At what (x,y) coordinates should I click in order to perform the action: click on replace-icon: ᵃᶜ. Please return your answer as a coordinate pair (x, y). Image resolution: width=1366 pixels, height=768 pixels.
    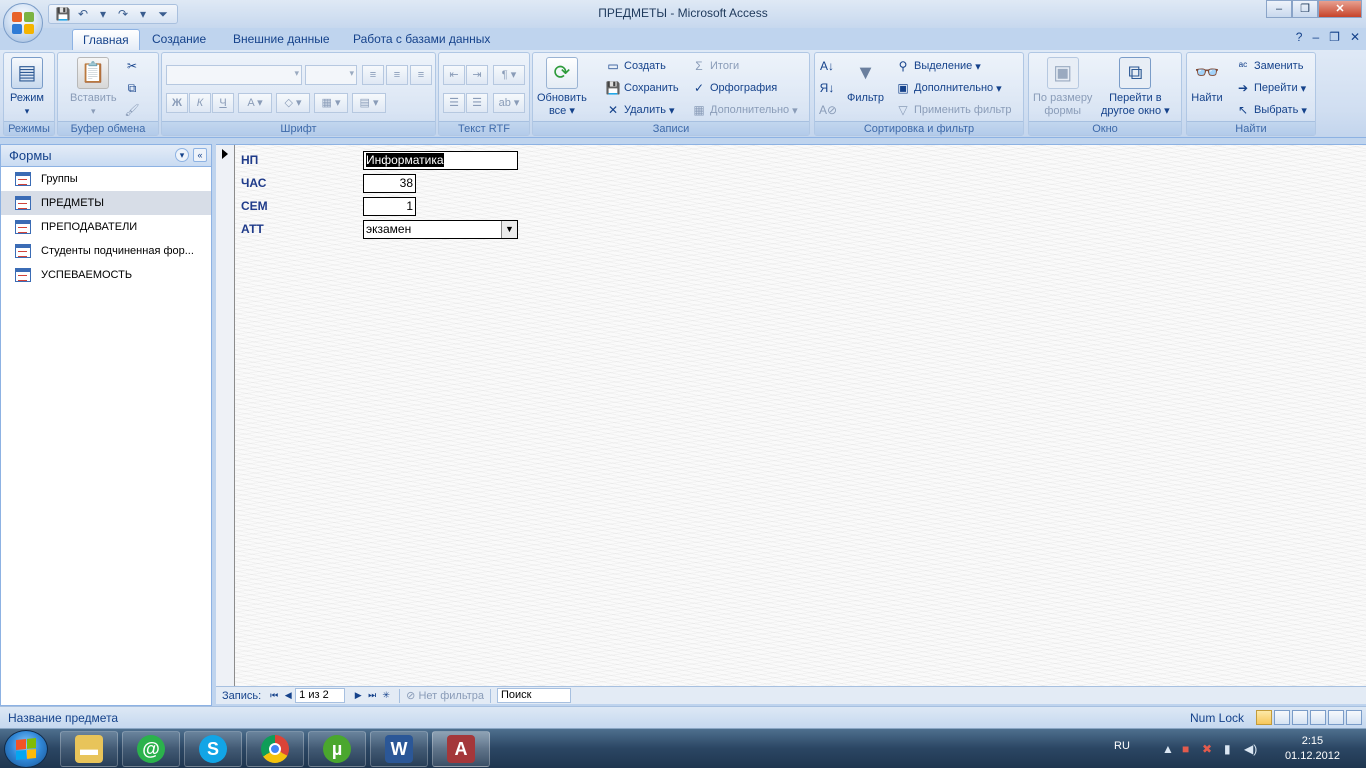
    Looking at the image, I should click on (1243, 66).